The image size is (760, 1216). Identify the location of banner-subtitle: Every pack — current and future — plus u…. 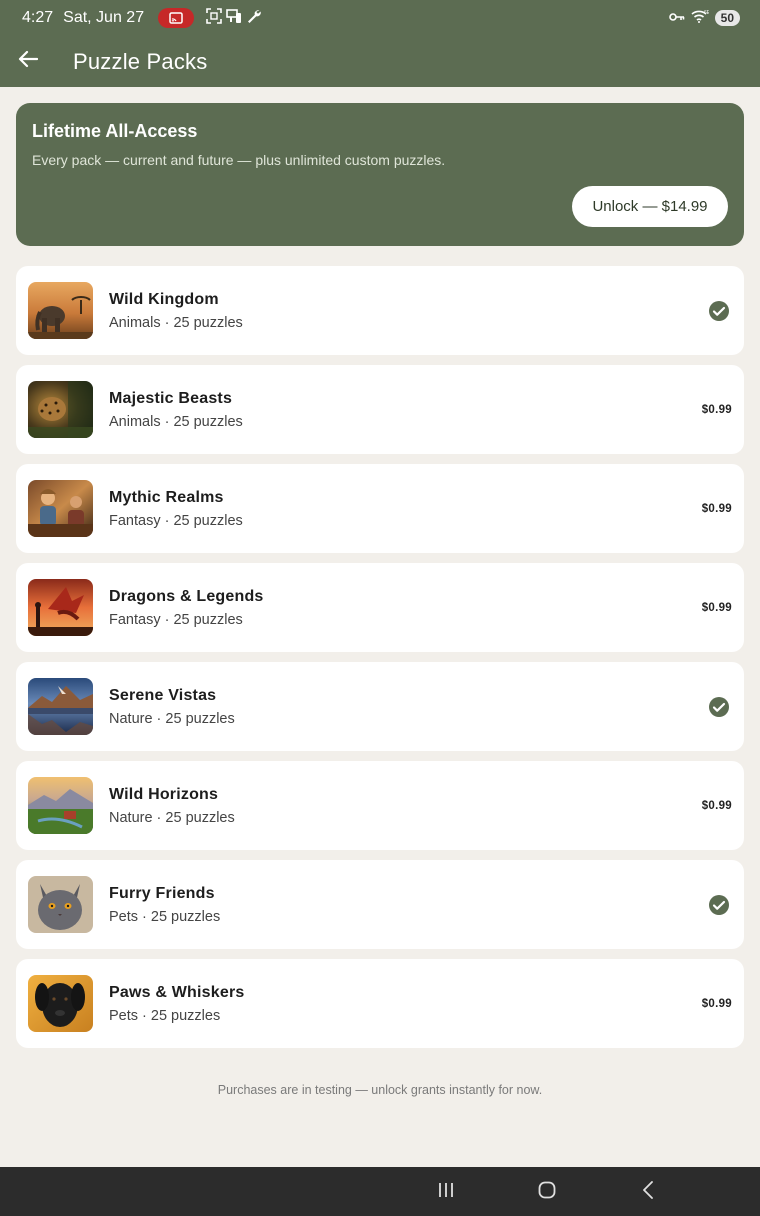
(239, 160).